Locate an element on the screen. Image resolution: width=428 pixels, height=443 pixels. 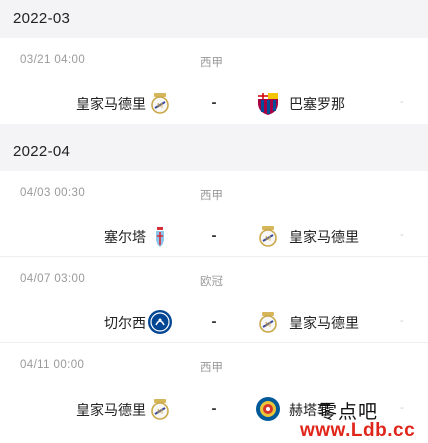
away-team-name: 巴塞罗那 is located at coordinates (317, 104).